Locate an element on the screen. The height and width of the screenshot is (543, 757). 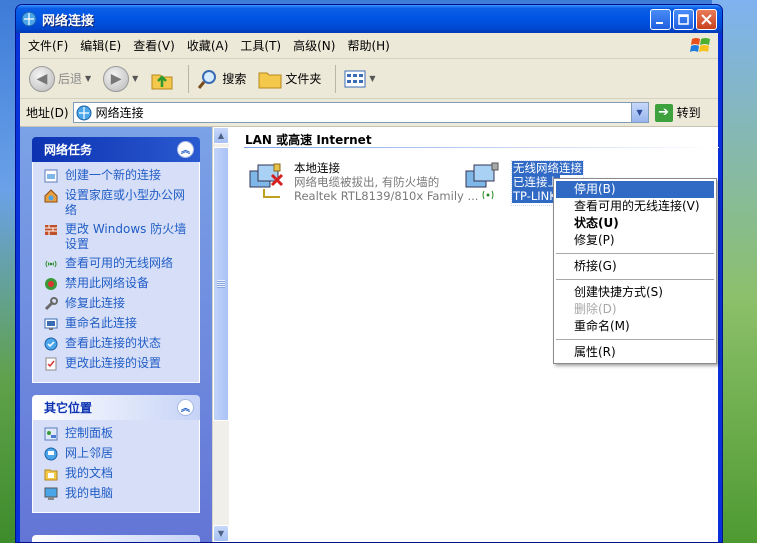
folders-label: 文件夹 is located at coordinates (303, 79).